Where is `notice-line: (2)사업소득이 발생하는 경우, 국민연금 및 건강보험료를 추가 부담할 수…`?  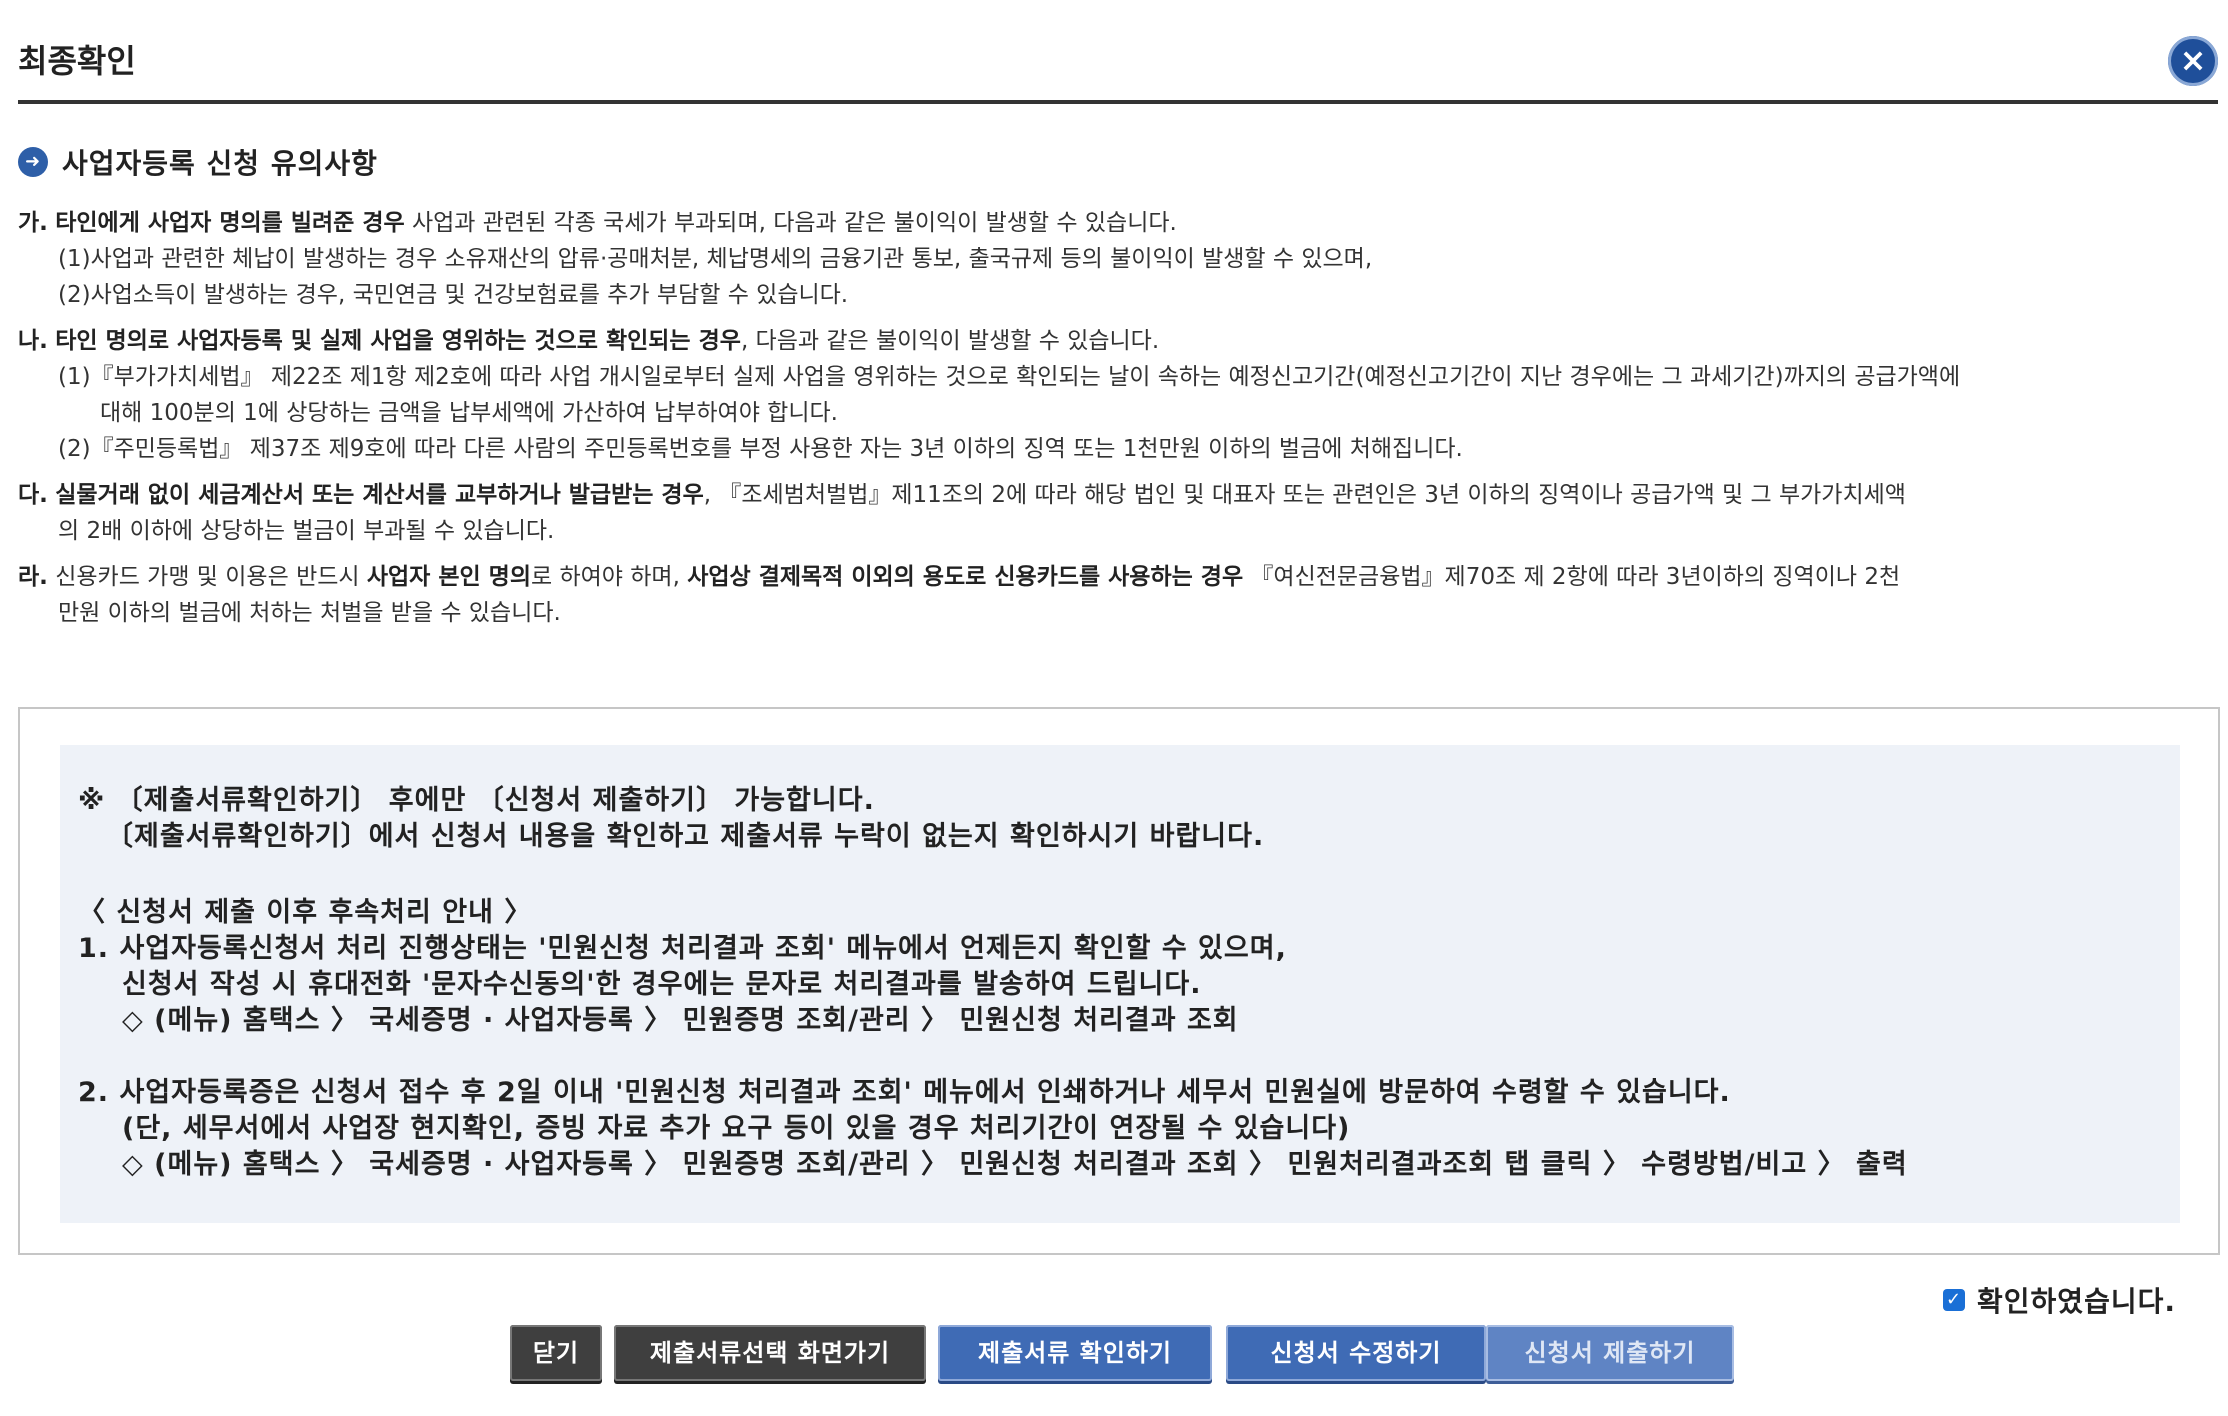 notice-line: (2)사업소득이 발생하는 경우, 국민연금 및 건강보험료를 추가 부담할 수… is located at coordinates (453, 295).